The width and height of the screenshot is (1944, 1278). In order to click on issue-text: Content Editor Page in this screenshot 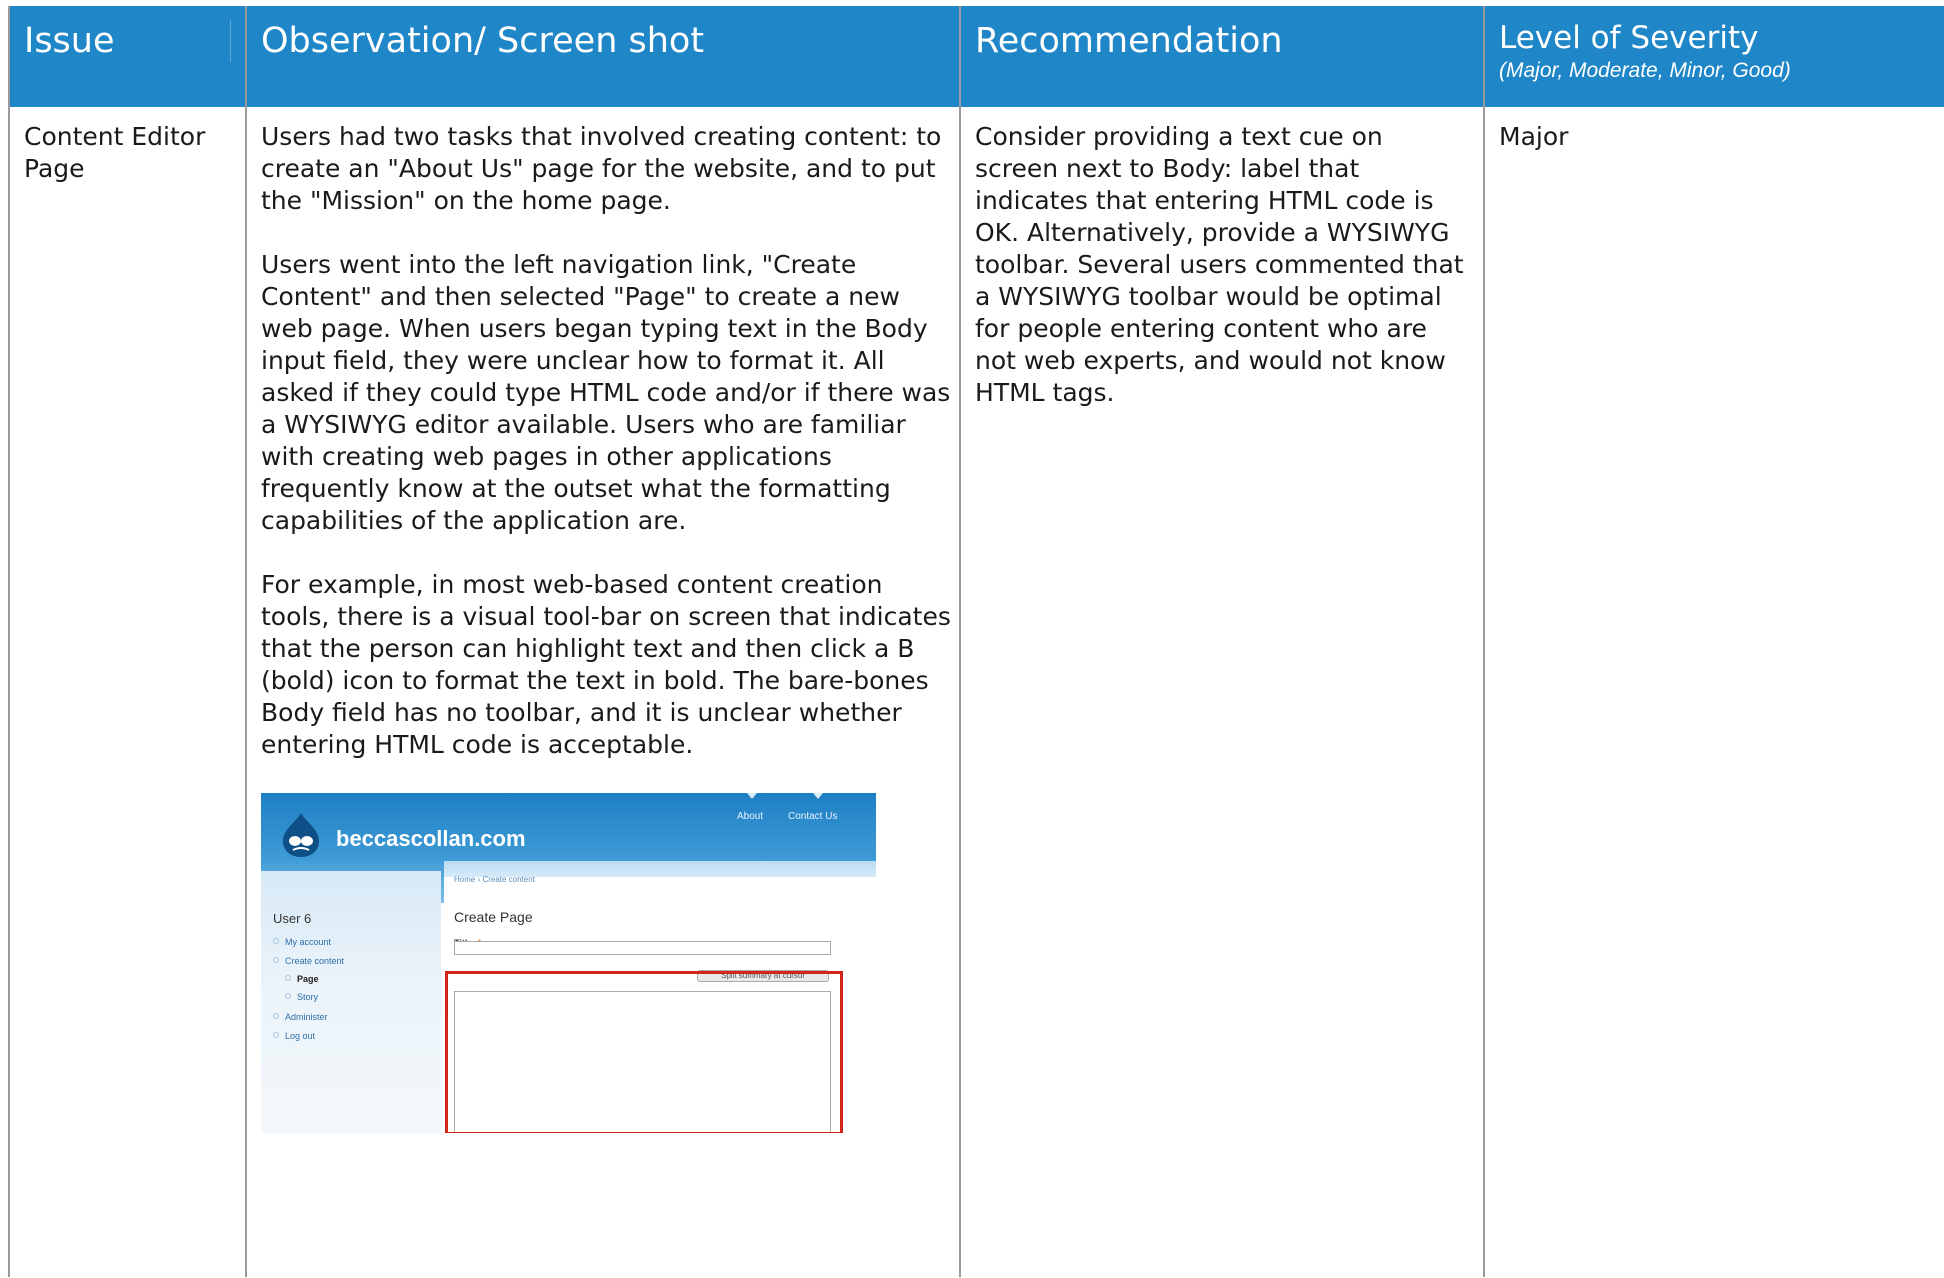, I will do `click(115, 152)`.